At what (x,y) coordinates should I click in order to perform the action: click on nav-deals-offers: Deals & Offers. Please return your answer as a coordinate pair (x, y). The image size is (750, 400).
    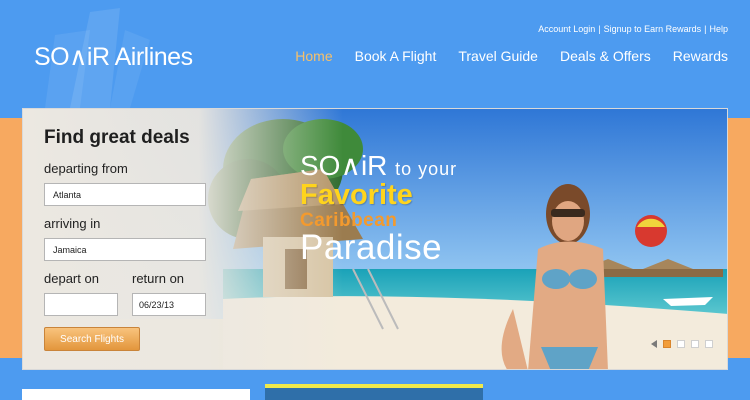
    Looking at the image, I should click on (605, 56).